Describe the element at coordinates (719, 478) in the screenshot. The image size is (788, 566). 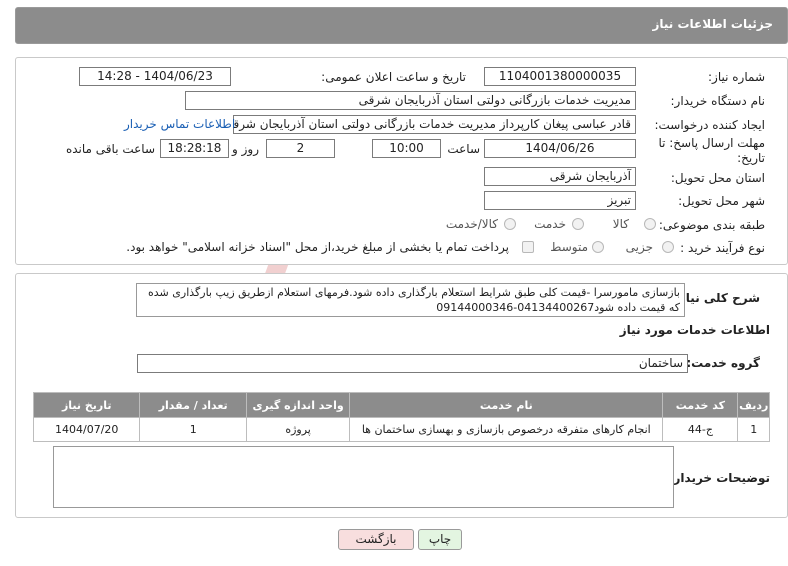
I see `buyer-notes-label: توضیحات خریدار:` at that location.